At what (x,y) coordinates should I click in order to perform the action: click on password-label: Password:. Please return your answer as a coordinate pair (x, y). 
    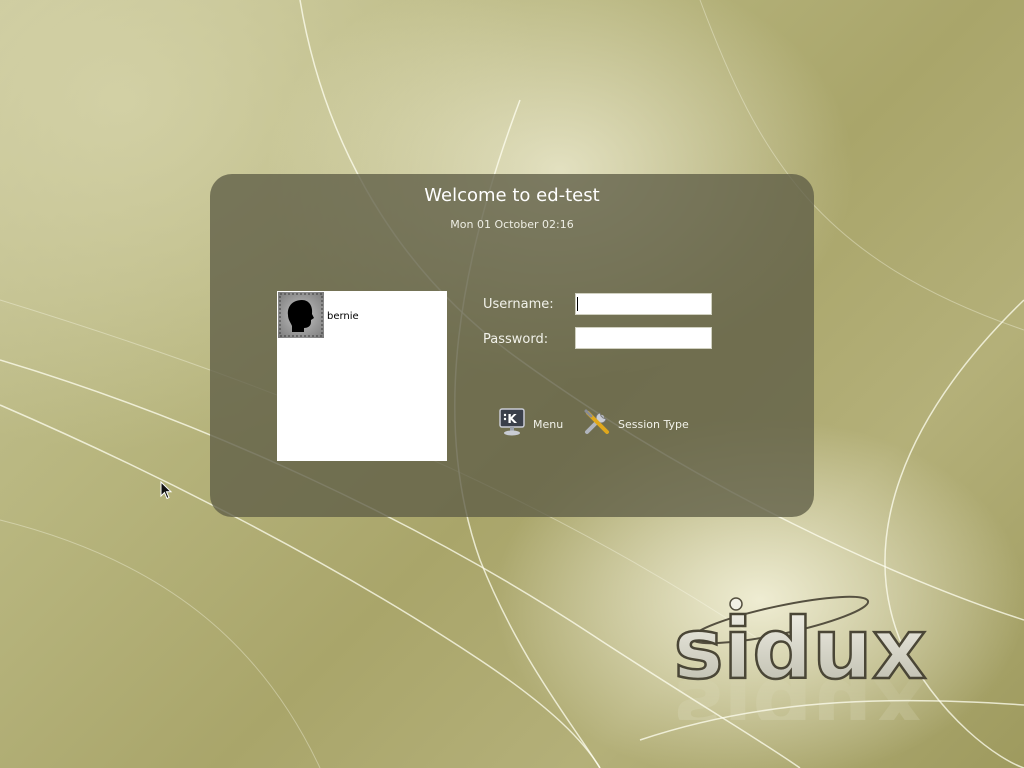
    Looking at the image, I should click on (516, 339).